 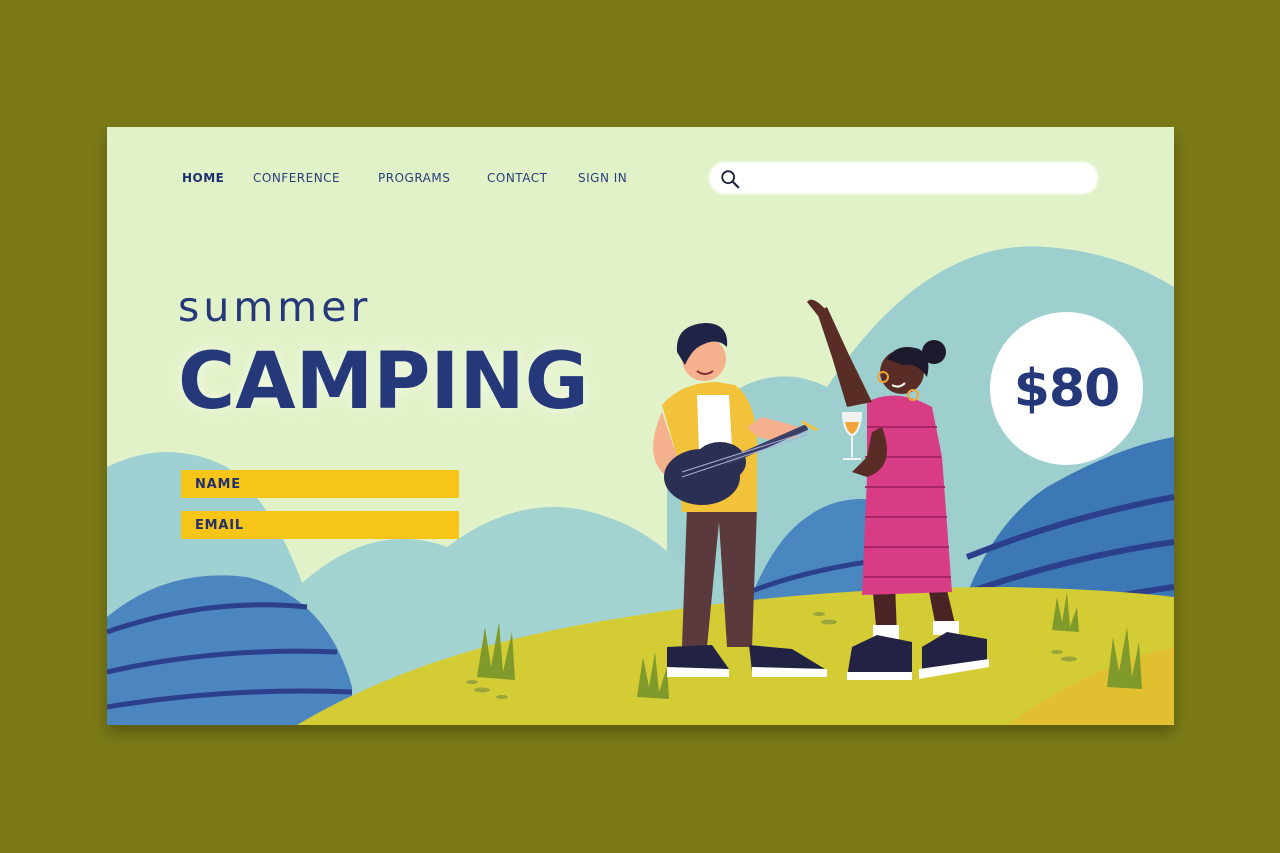 What do you see at coordinates (517, 178) in the screenshot?
I see `nav-contact-link: CONTACT` at bounding box center [517, 178].